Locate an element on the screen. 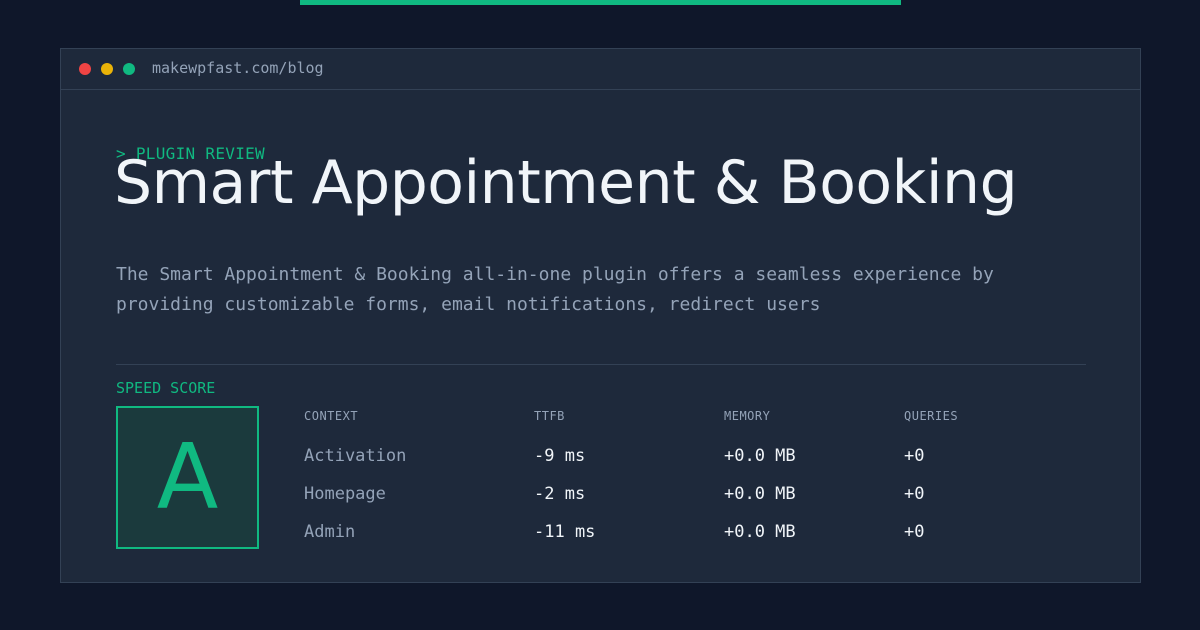 The image size is (1200, 630). close-dot-icon is located at coordinates (85, 69).